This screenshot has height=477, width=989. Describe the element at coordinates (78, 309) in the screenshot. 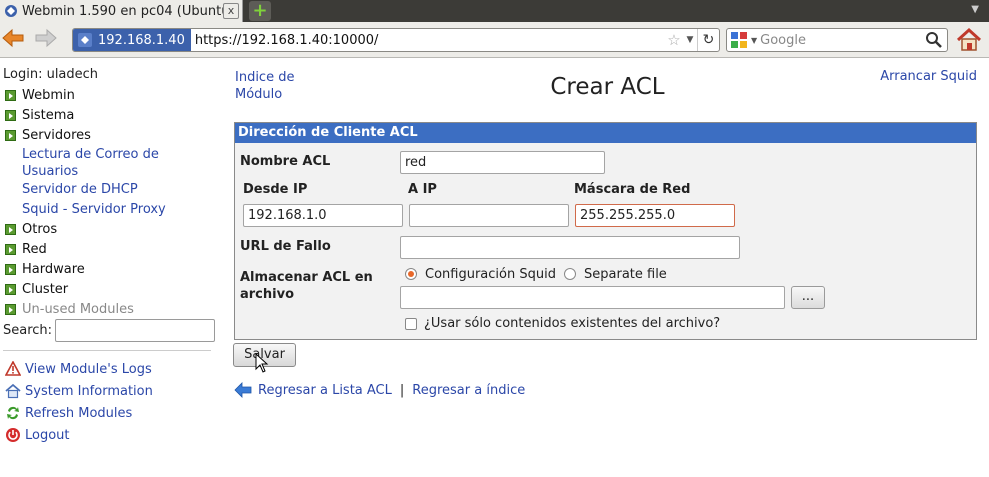

I see `menu-category-label: Un-used Modules` at that location.